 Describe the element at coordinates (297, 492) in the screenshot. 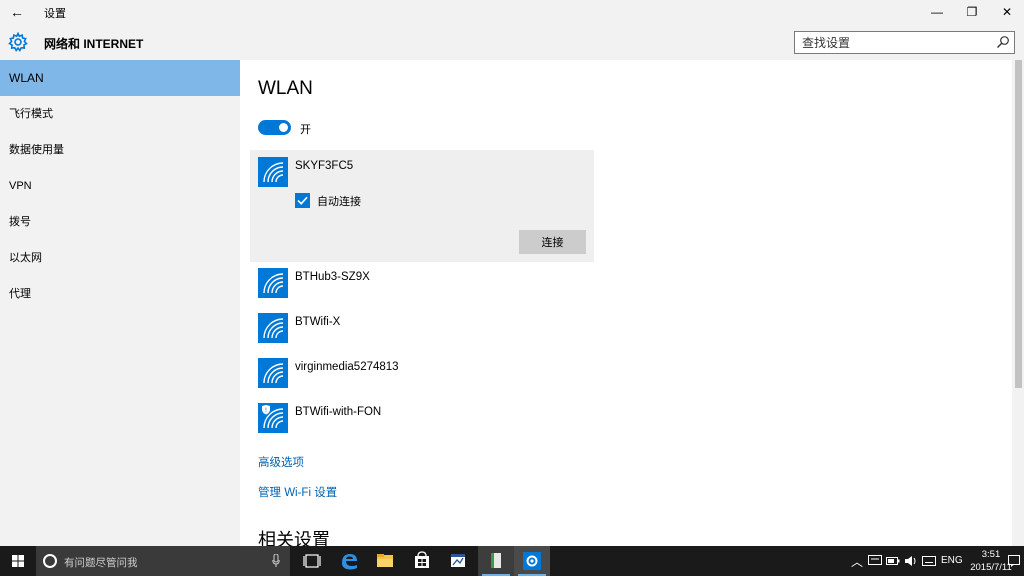

I see `manage-wifi-settings-link: 管理 Wi-Fi 设置` at that location.